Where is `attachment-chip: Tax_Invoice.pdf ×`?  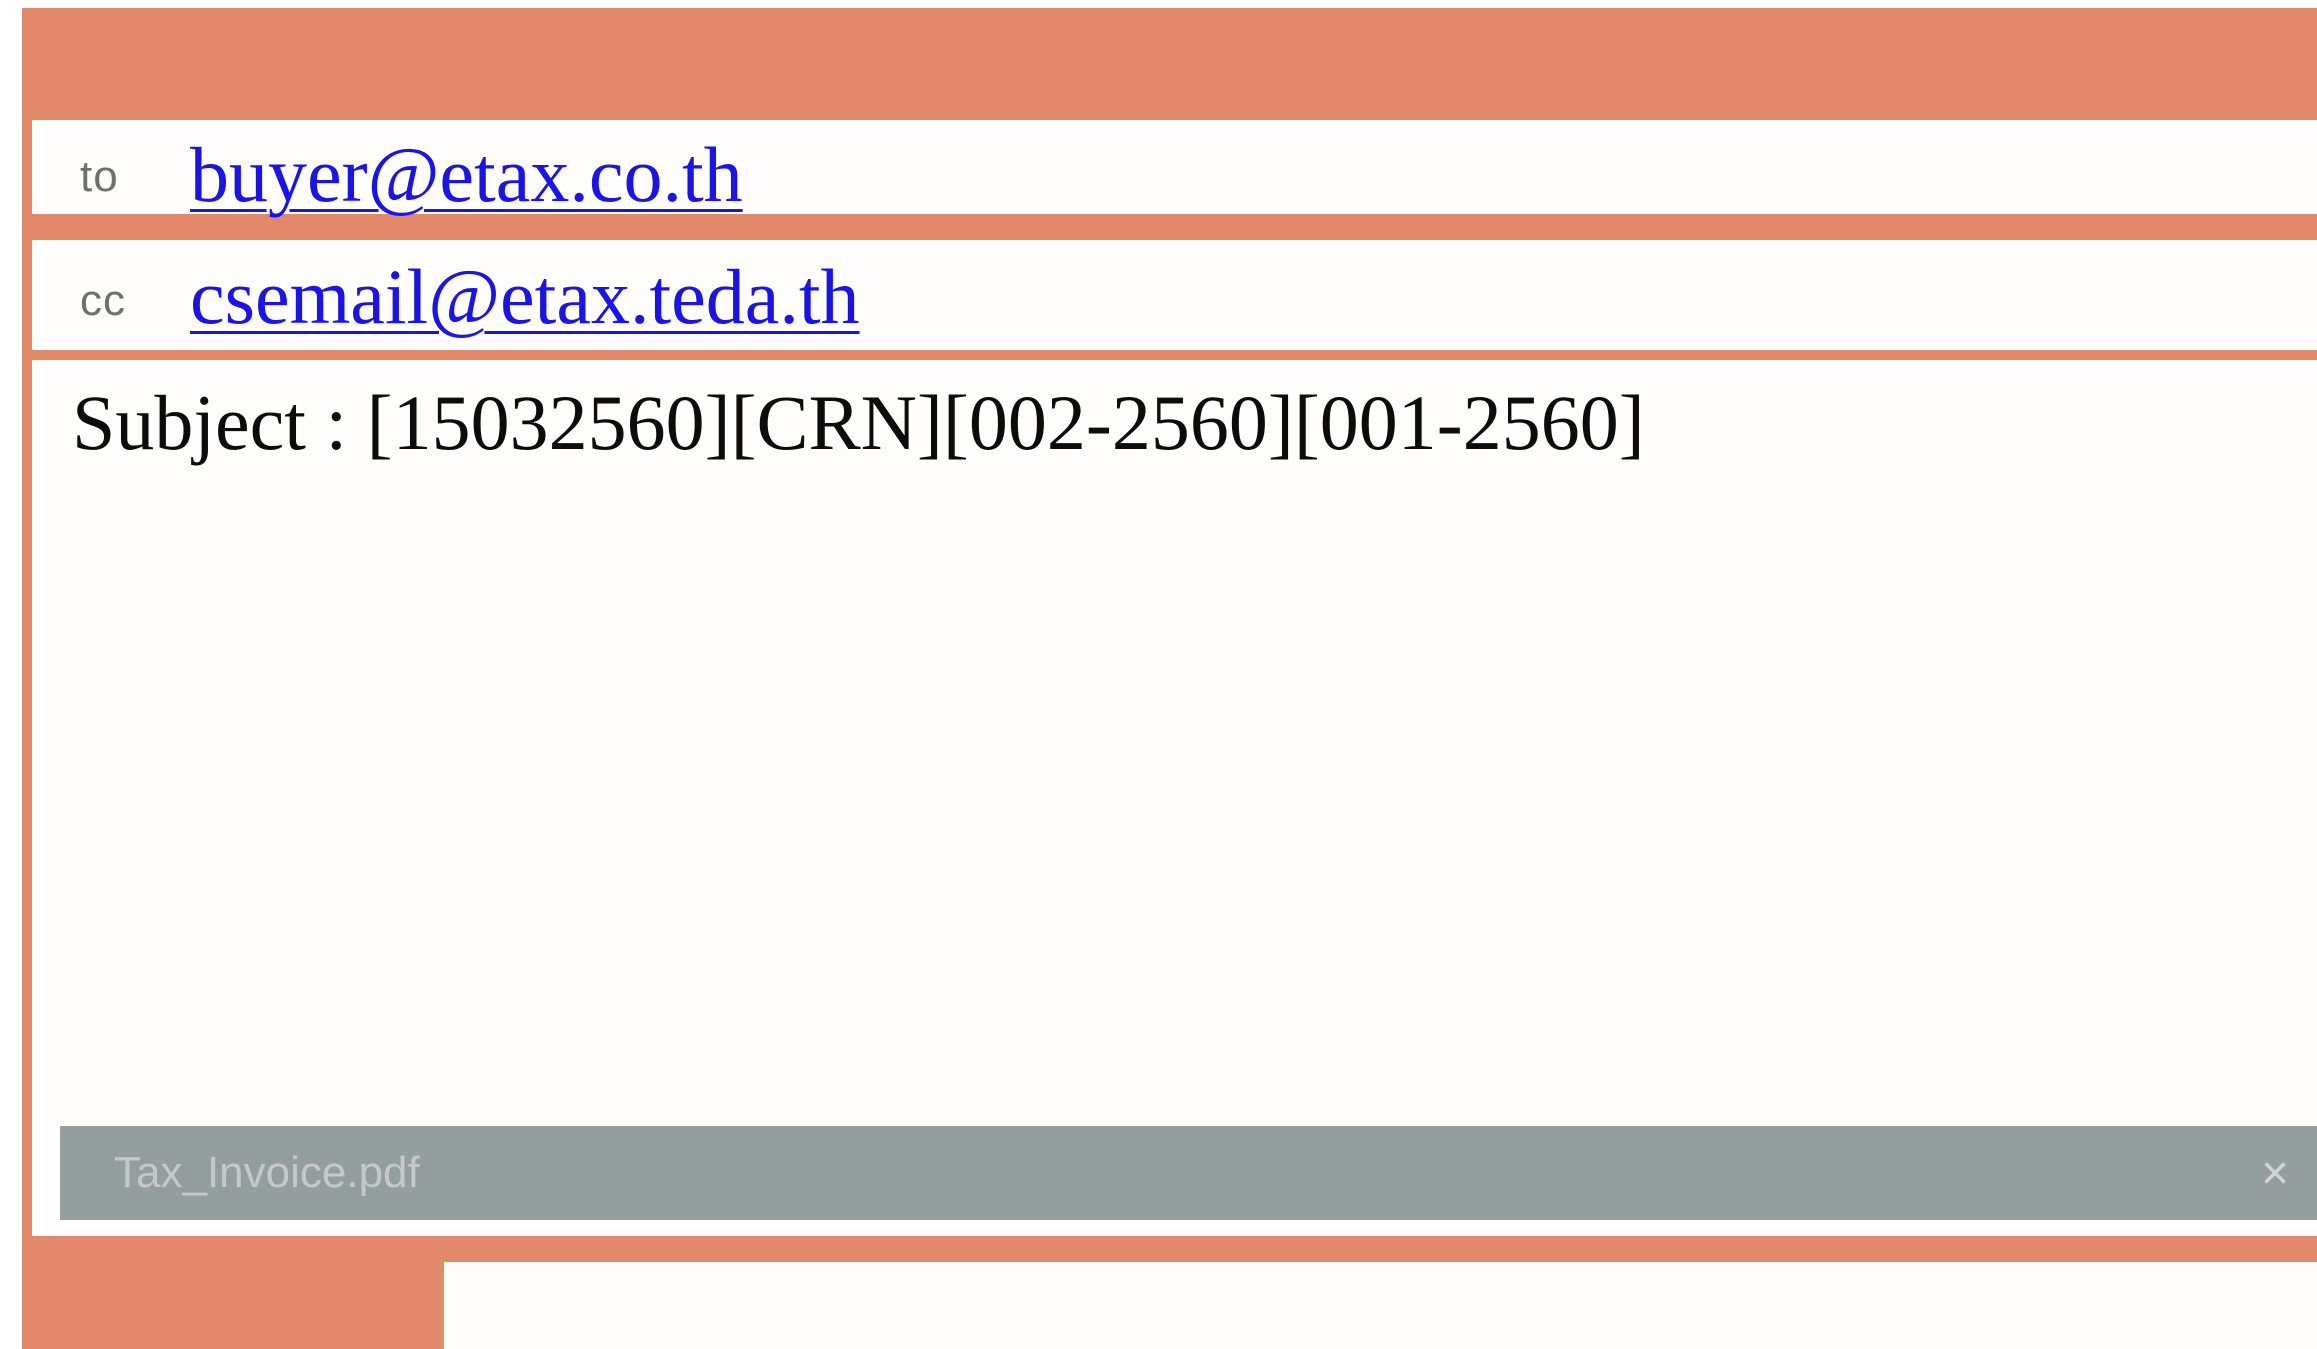 attachment-chip: Tax_Invoice.pdf × is located at coordinates (1188, 1173).